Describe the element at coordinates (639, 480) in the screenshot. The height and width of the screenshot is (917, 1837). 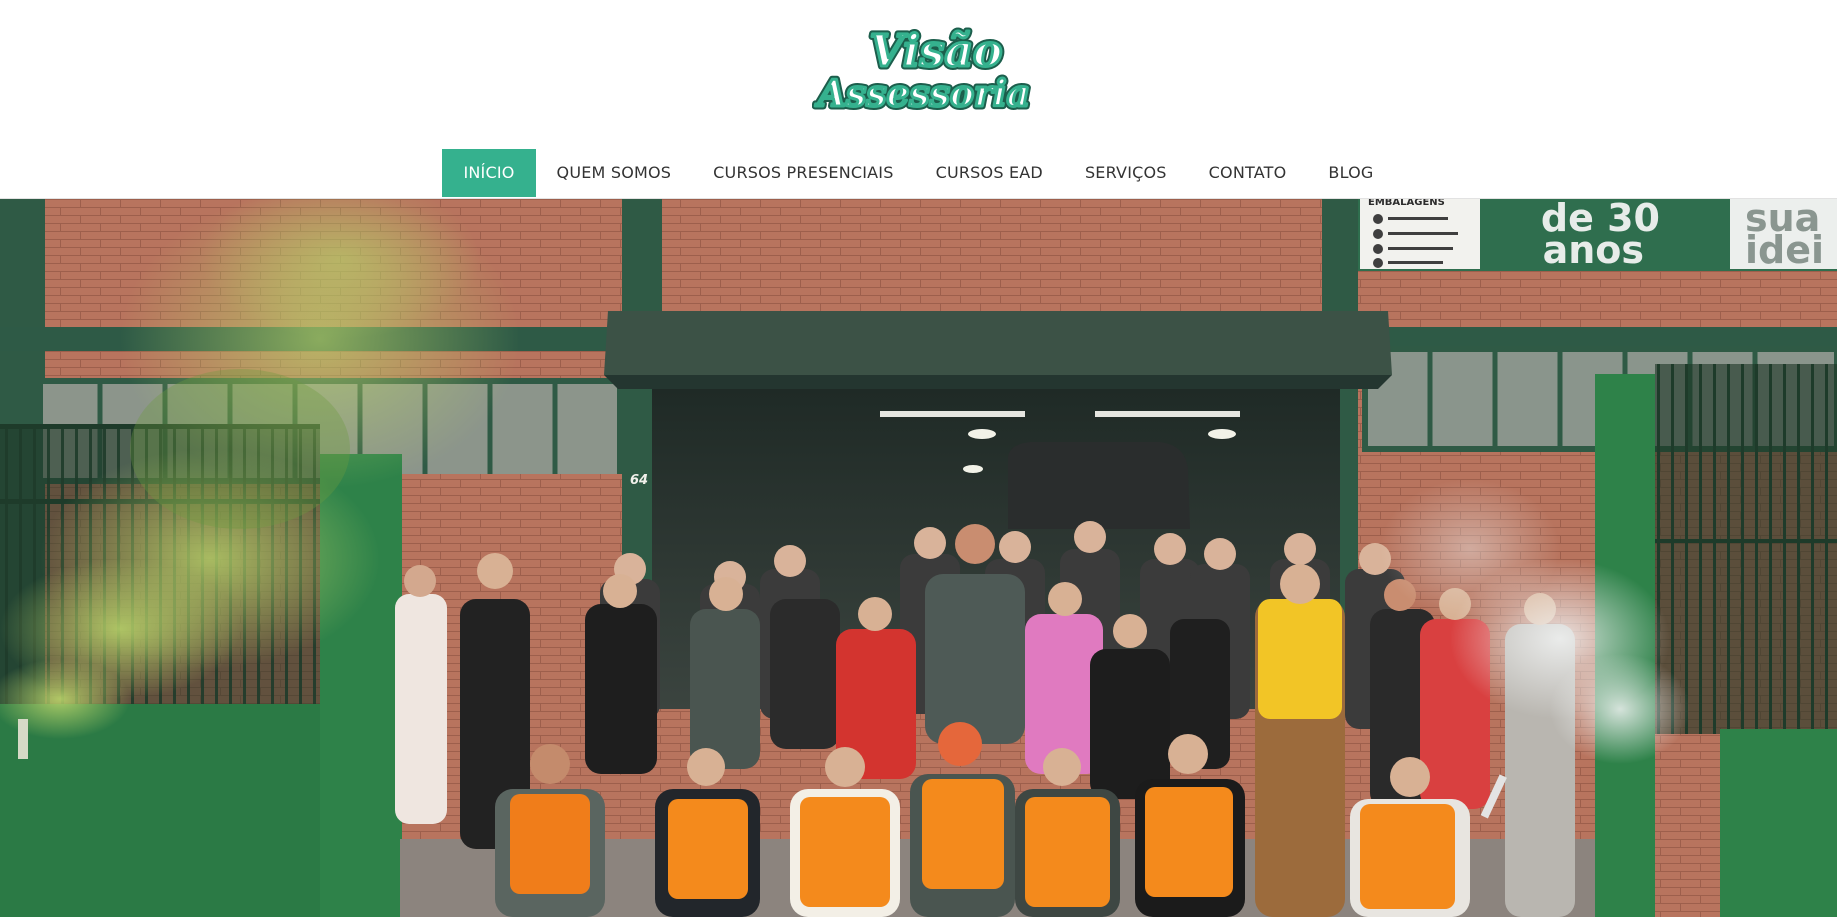
I see `building-number: 64` at that location.